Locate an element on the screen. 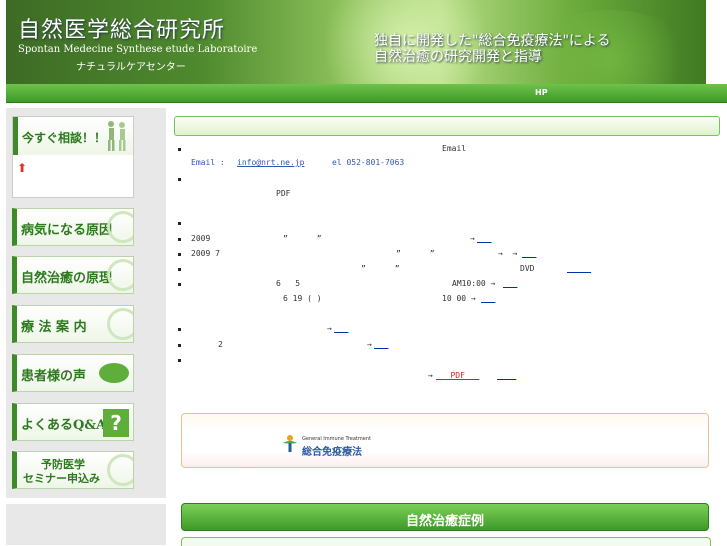 This screenshot has height=546, width=727. news-item-number: 2 is located at coordinates (220, 344).